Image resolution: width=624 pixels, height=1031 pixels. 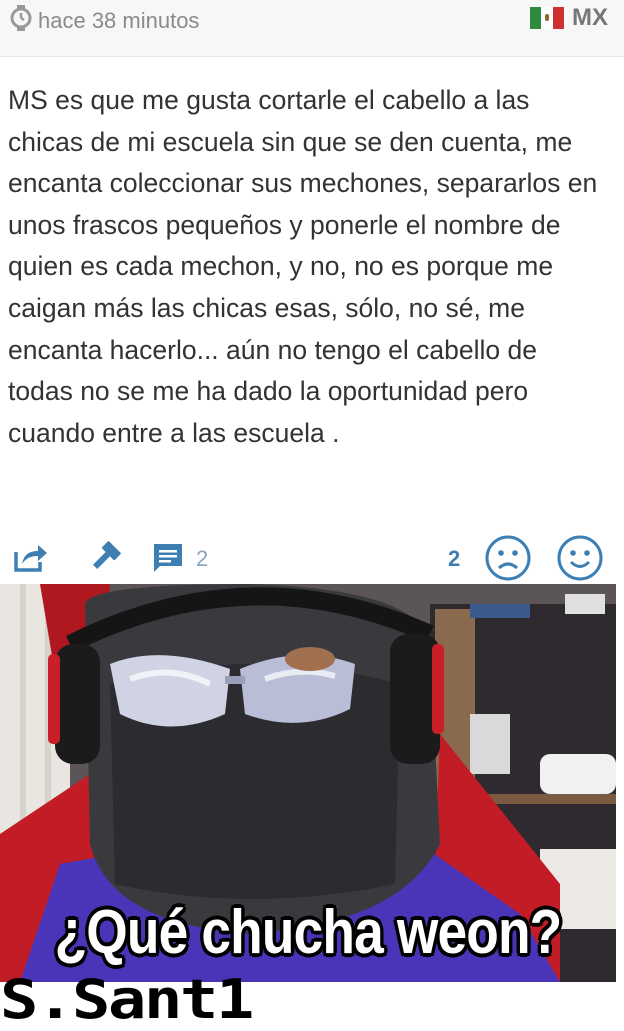 What do you see at coordinates (168, 560) in the screenshot?
I see `comment-icon` at bounding box center [168, 560].